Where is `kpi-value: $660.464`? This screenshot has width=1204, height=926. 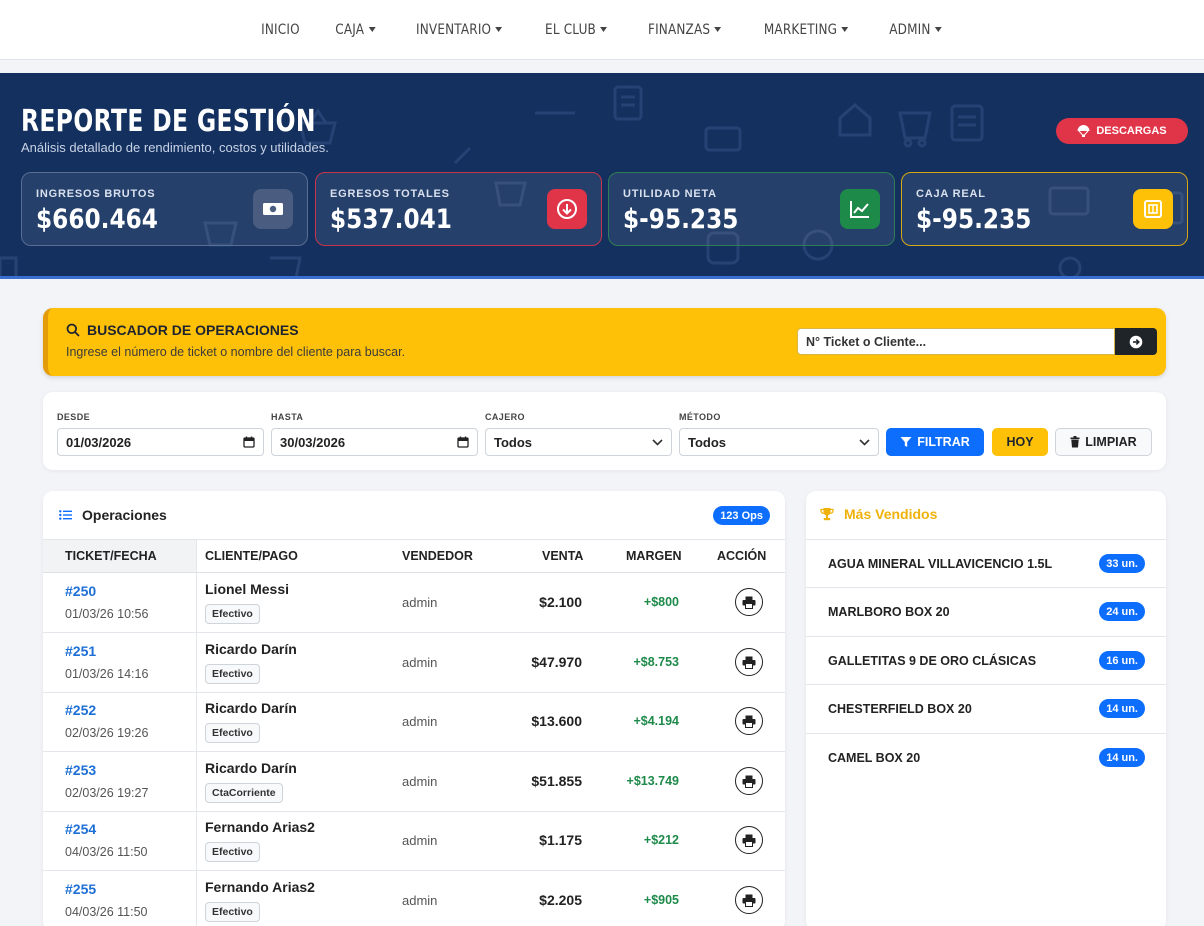
kpi-value: $660.464 is located at coordinates (97, 219).